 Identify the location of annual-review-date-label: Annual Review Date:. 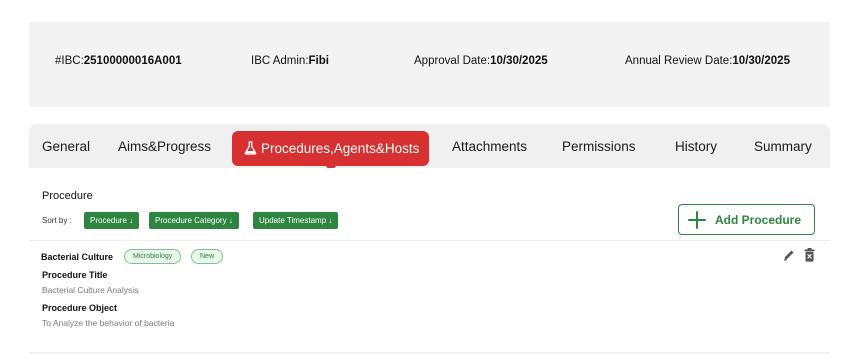
(679, 61).